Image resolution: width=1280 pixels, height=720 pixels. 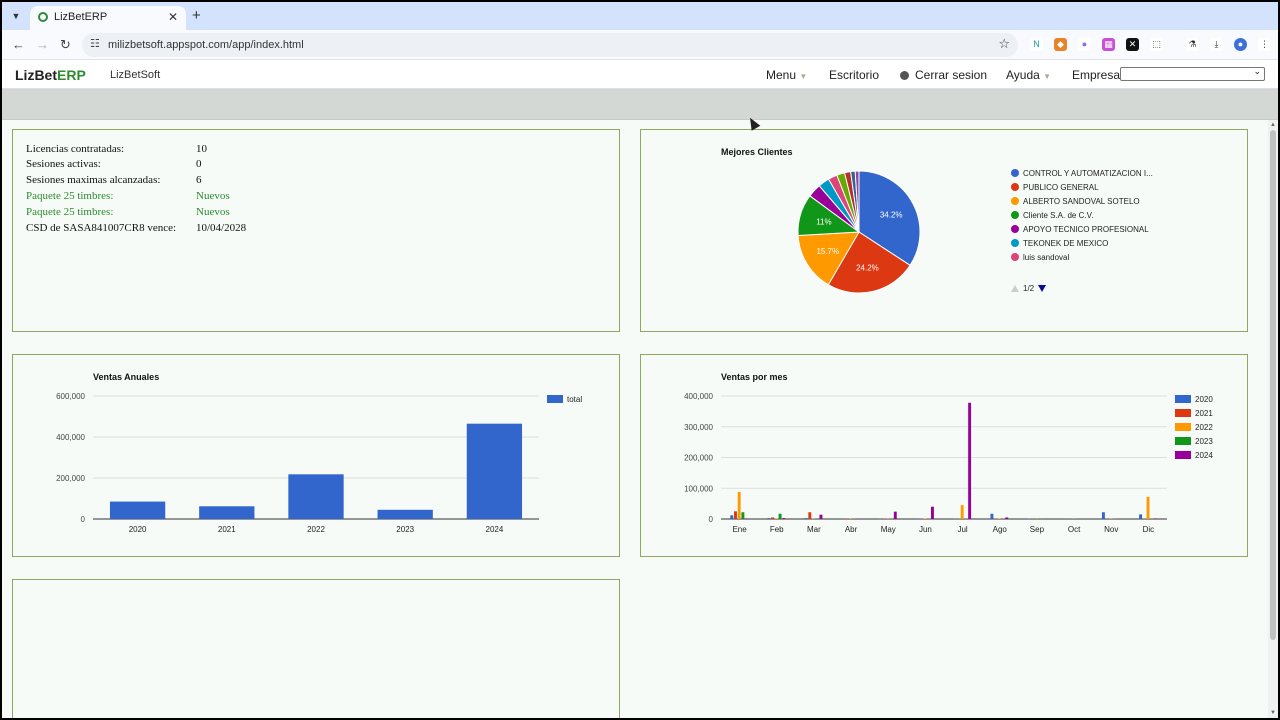 What do you see at coordinates (1061, 187) in the screenshot?
I see `legend-entry: PUBLICO GENERAL` at bounding box center [1061, 187].